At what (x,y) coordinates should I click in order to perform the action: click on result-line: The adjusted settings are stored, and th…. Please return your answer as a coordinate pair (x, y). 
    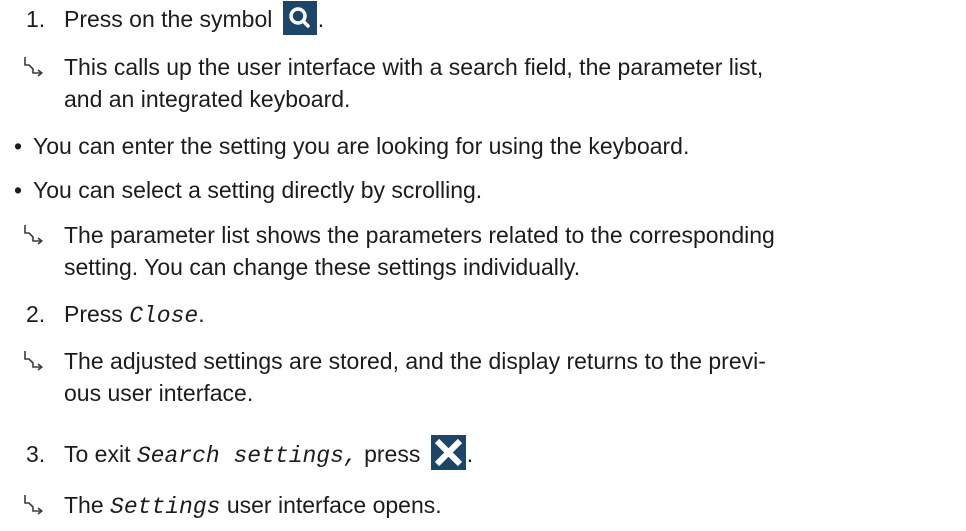
    Looking at the image, I should click on (415, 361).